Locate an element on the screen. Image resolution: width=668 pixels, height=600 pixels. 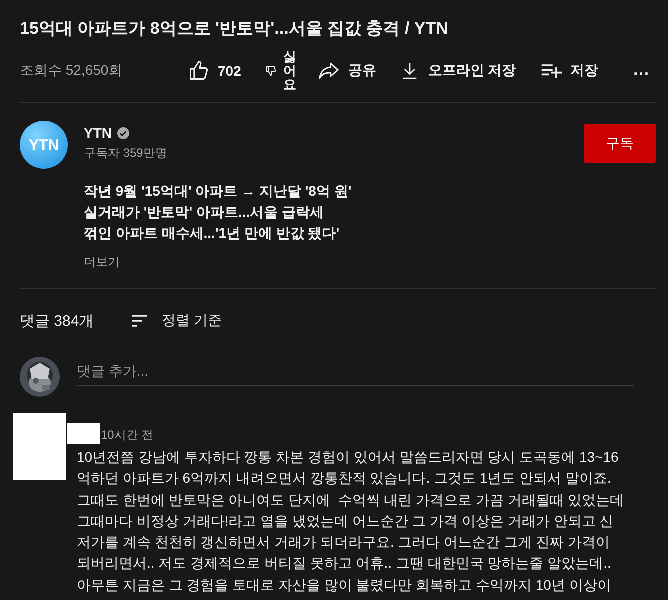
comment-count: 댓글 384개 is located at coordinates (58, 321).